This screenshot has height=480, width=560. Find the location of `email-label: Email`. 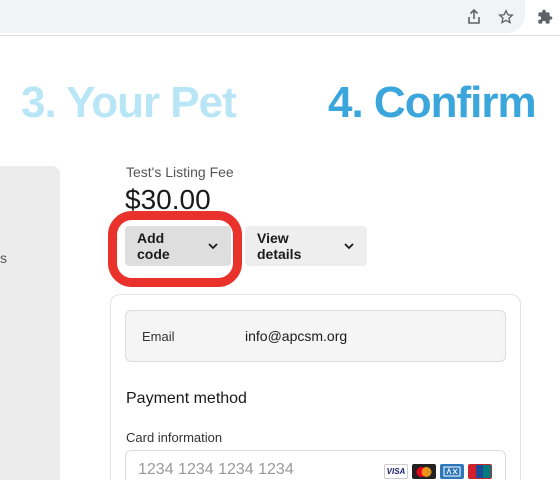

email-label: Email is located at coordinates (158, 336).